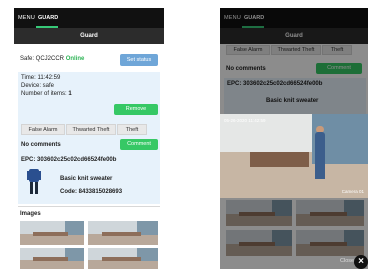 The image size is (374, 269). Describe the element at coordinates (70, 94) in the screenshot. I see `items-value: 1` at that location.